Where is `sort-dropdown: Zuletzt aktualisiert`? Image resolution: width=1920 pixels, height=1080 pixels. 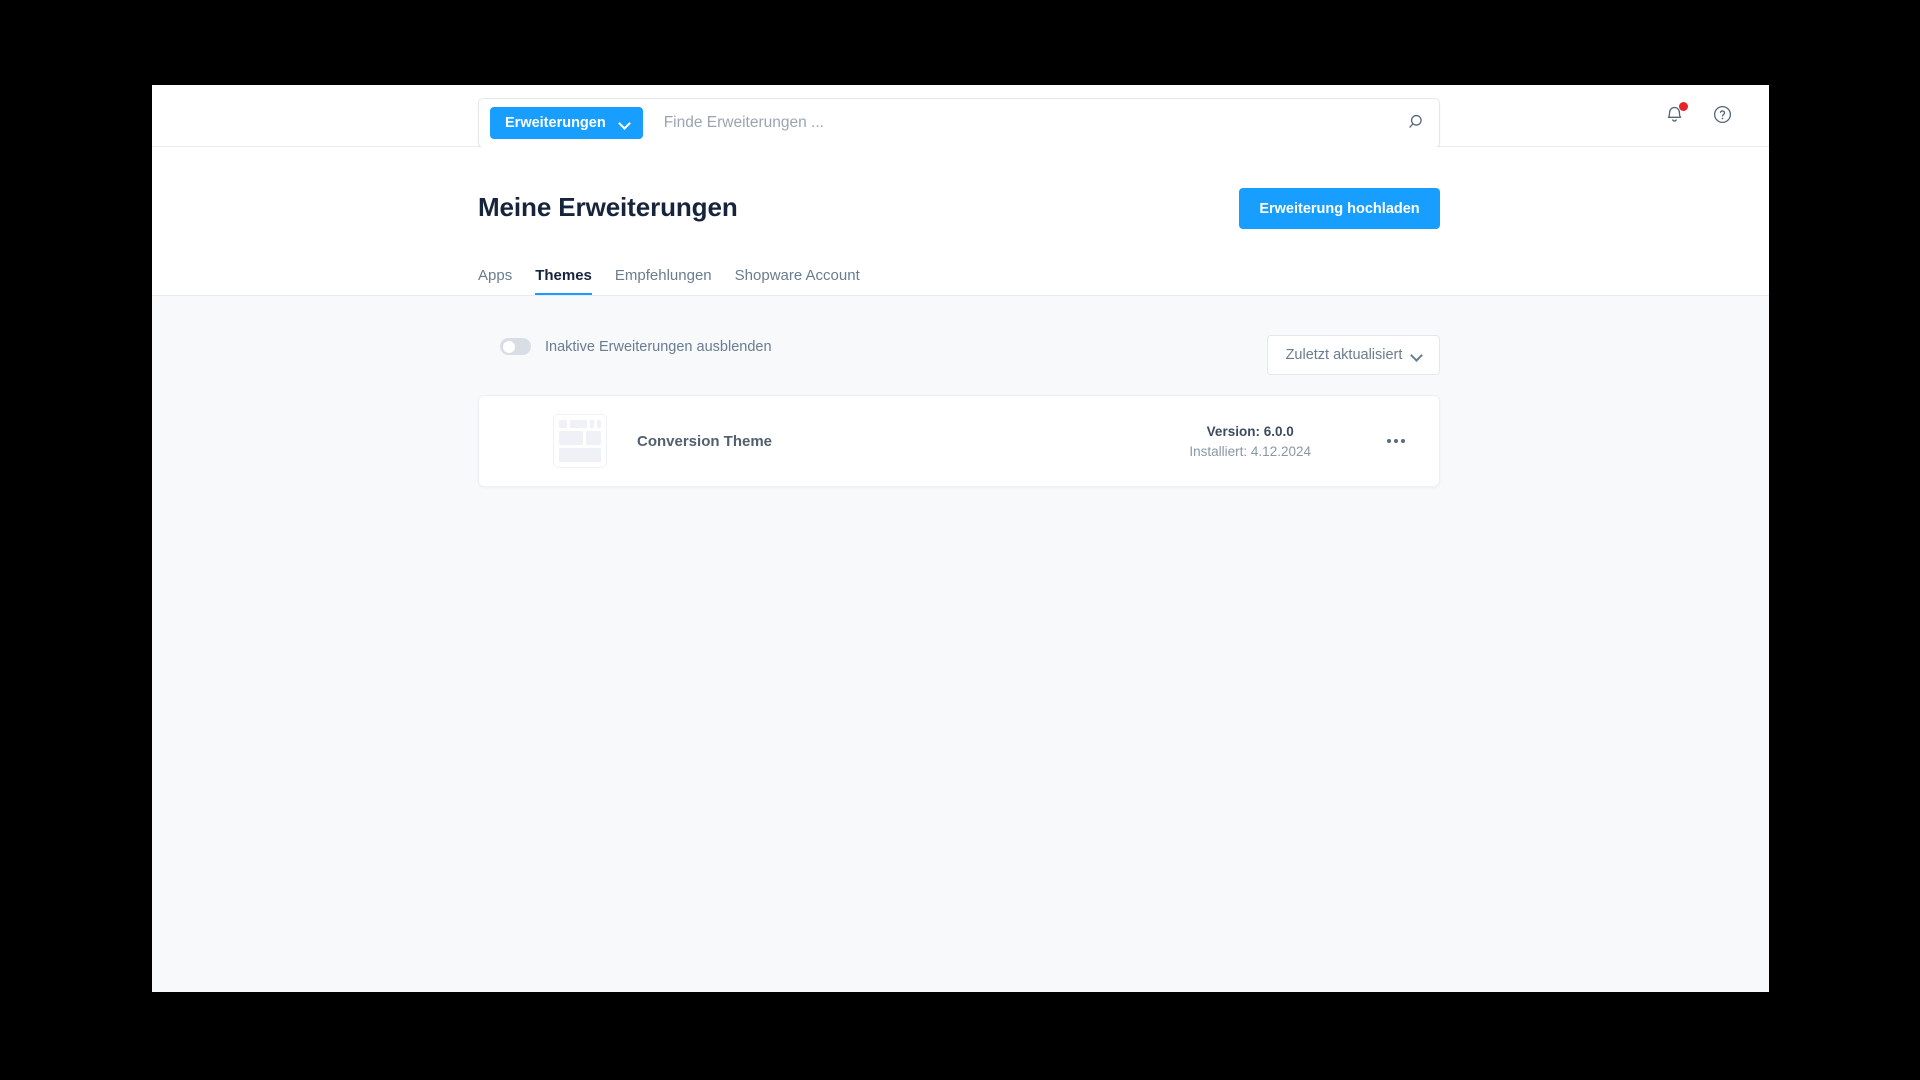
sort-dropdown: Zuletzt aktualisiert is located at coordinates (1353, 355).